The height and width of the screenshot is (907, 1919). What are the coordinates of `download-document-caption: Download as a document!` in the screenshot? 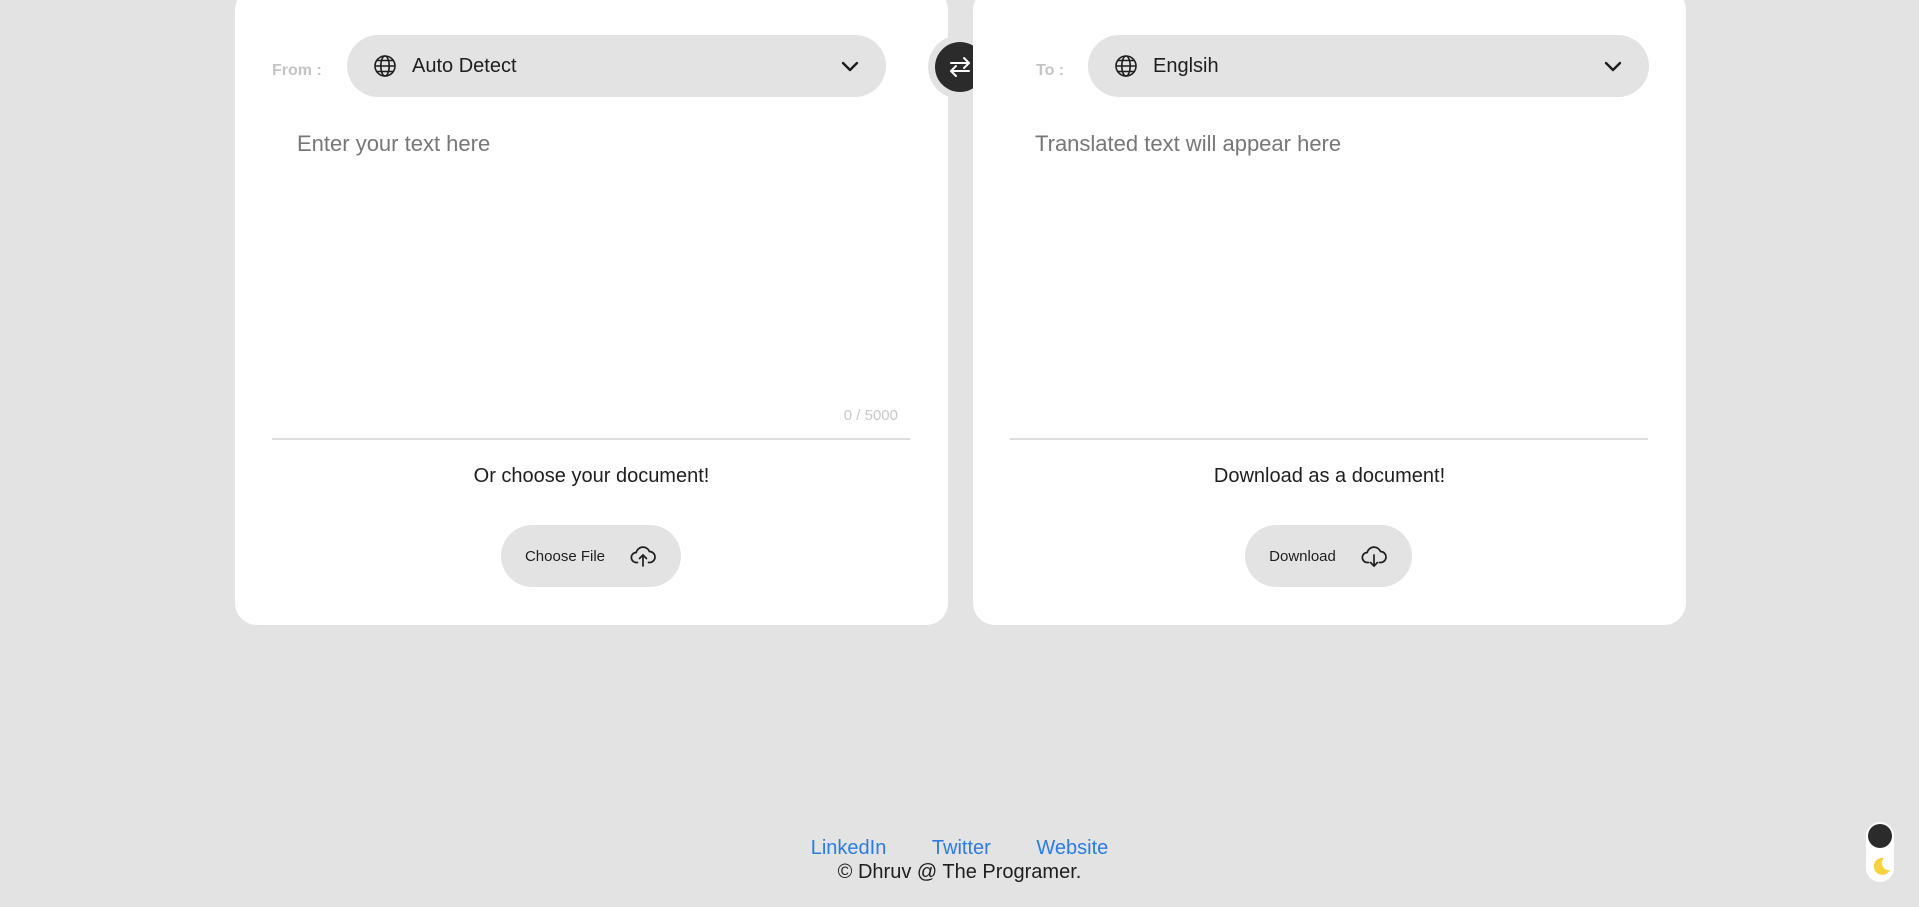 It's located at (1329, 476).